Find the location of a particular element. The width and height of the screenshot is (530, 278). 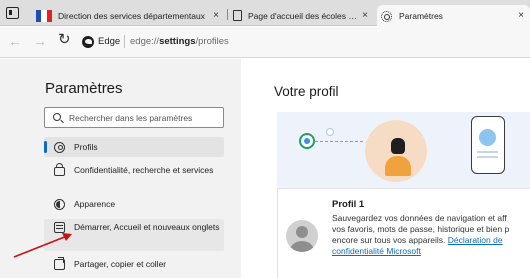

window-icon is located at coordinates (59, 227).